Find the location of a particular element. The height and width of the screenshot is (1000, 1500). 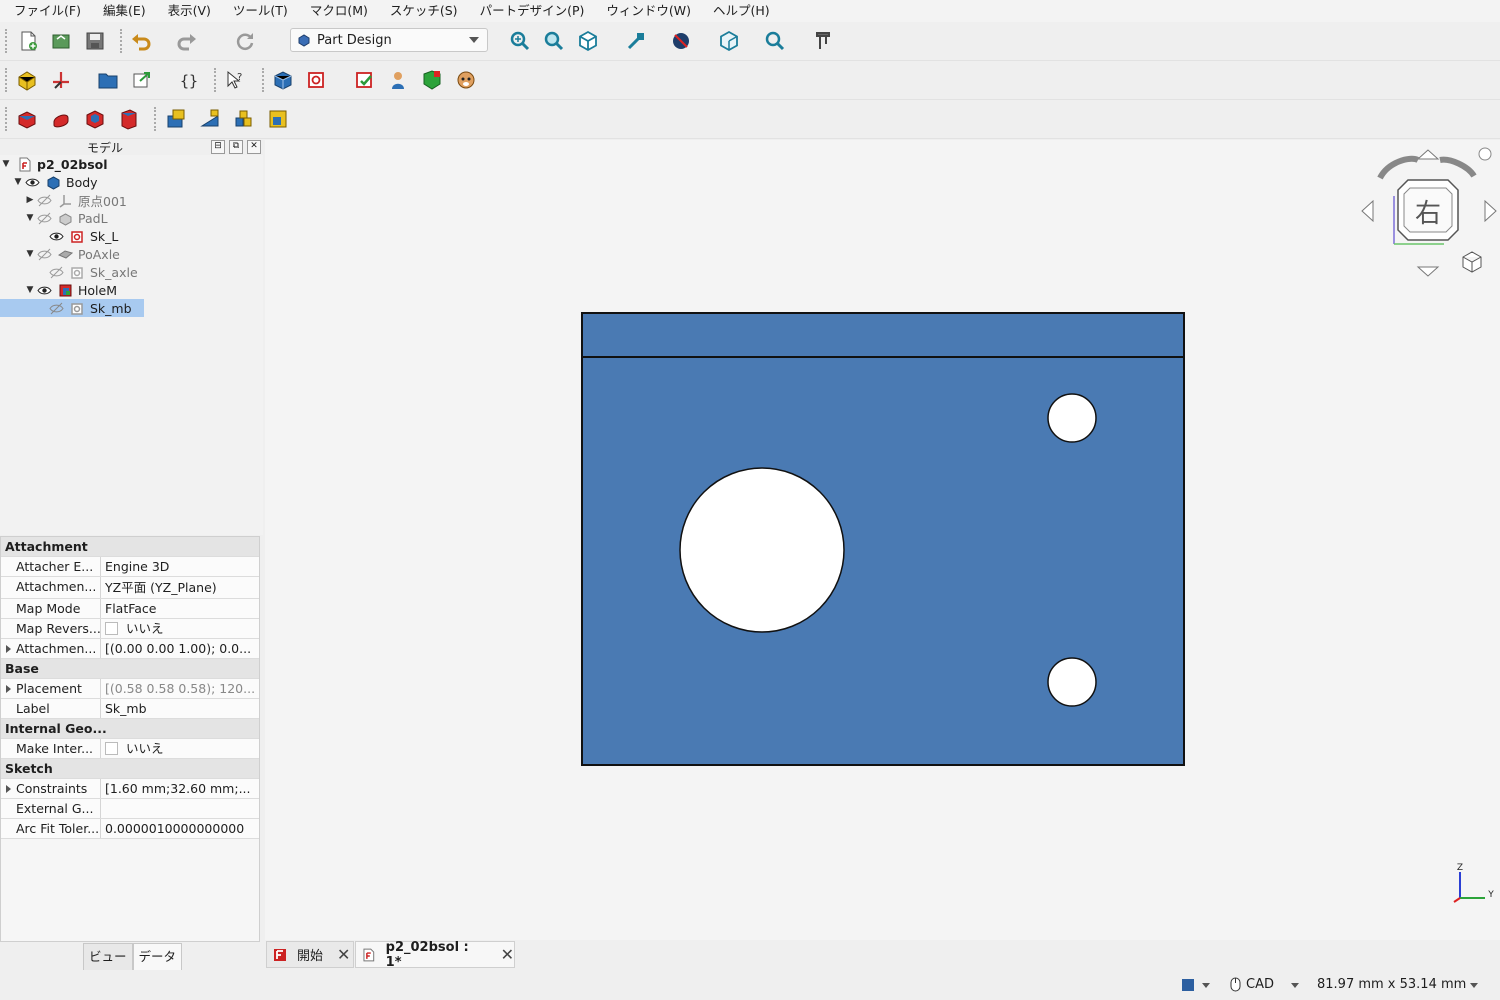

tree-item-sk-l: Sk_L is located at coordinates (83, 236).